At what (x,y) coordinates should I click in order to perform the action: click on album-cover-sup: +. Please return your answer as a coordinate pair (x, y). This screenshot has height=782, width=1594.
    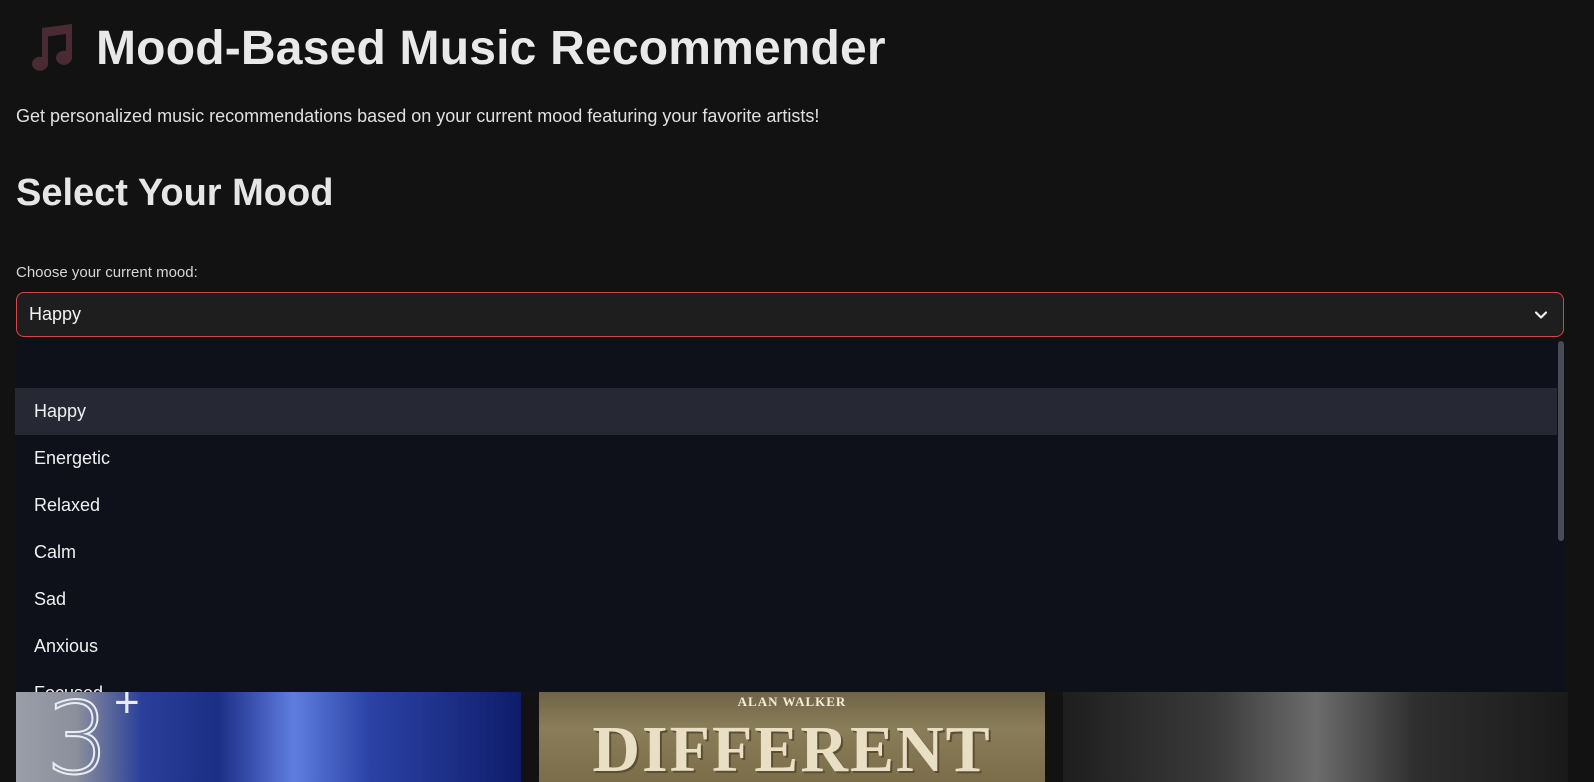
    Looking at the image, I should click on (127, 709).